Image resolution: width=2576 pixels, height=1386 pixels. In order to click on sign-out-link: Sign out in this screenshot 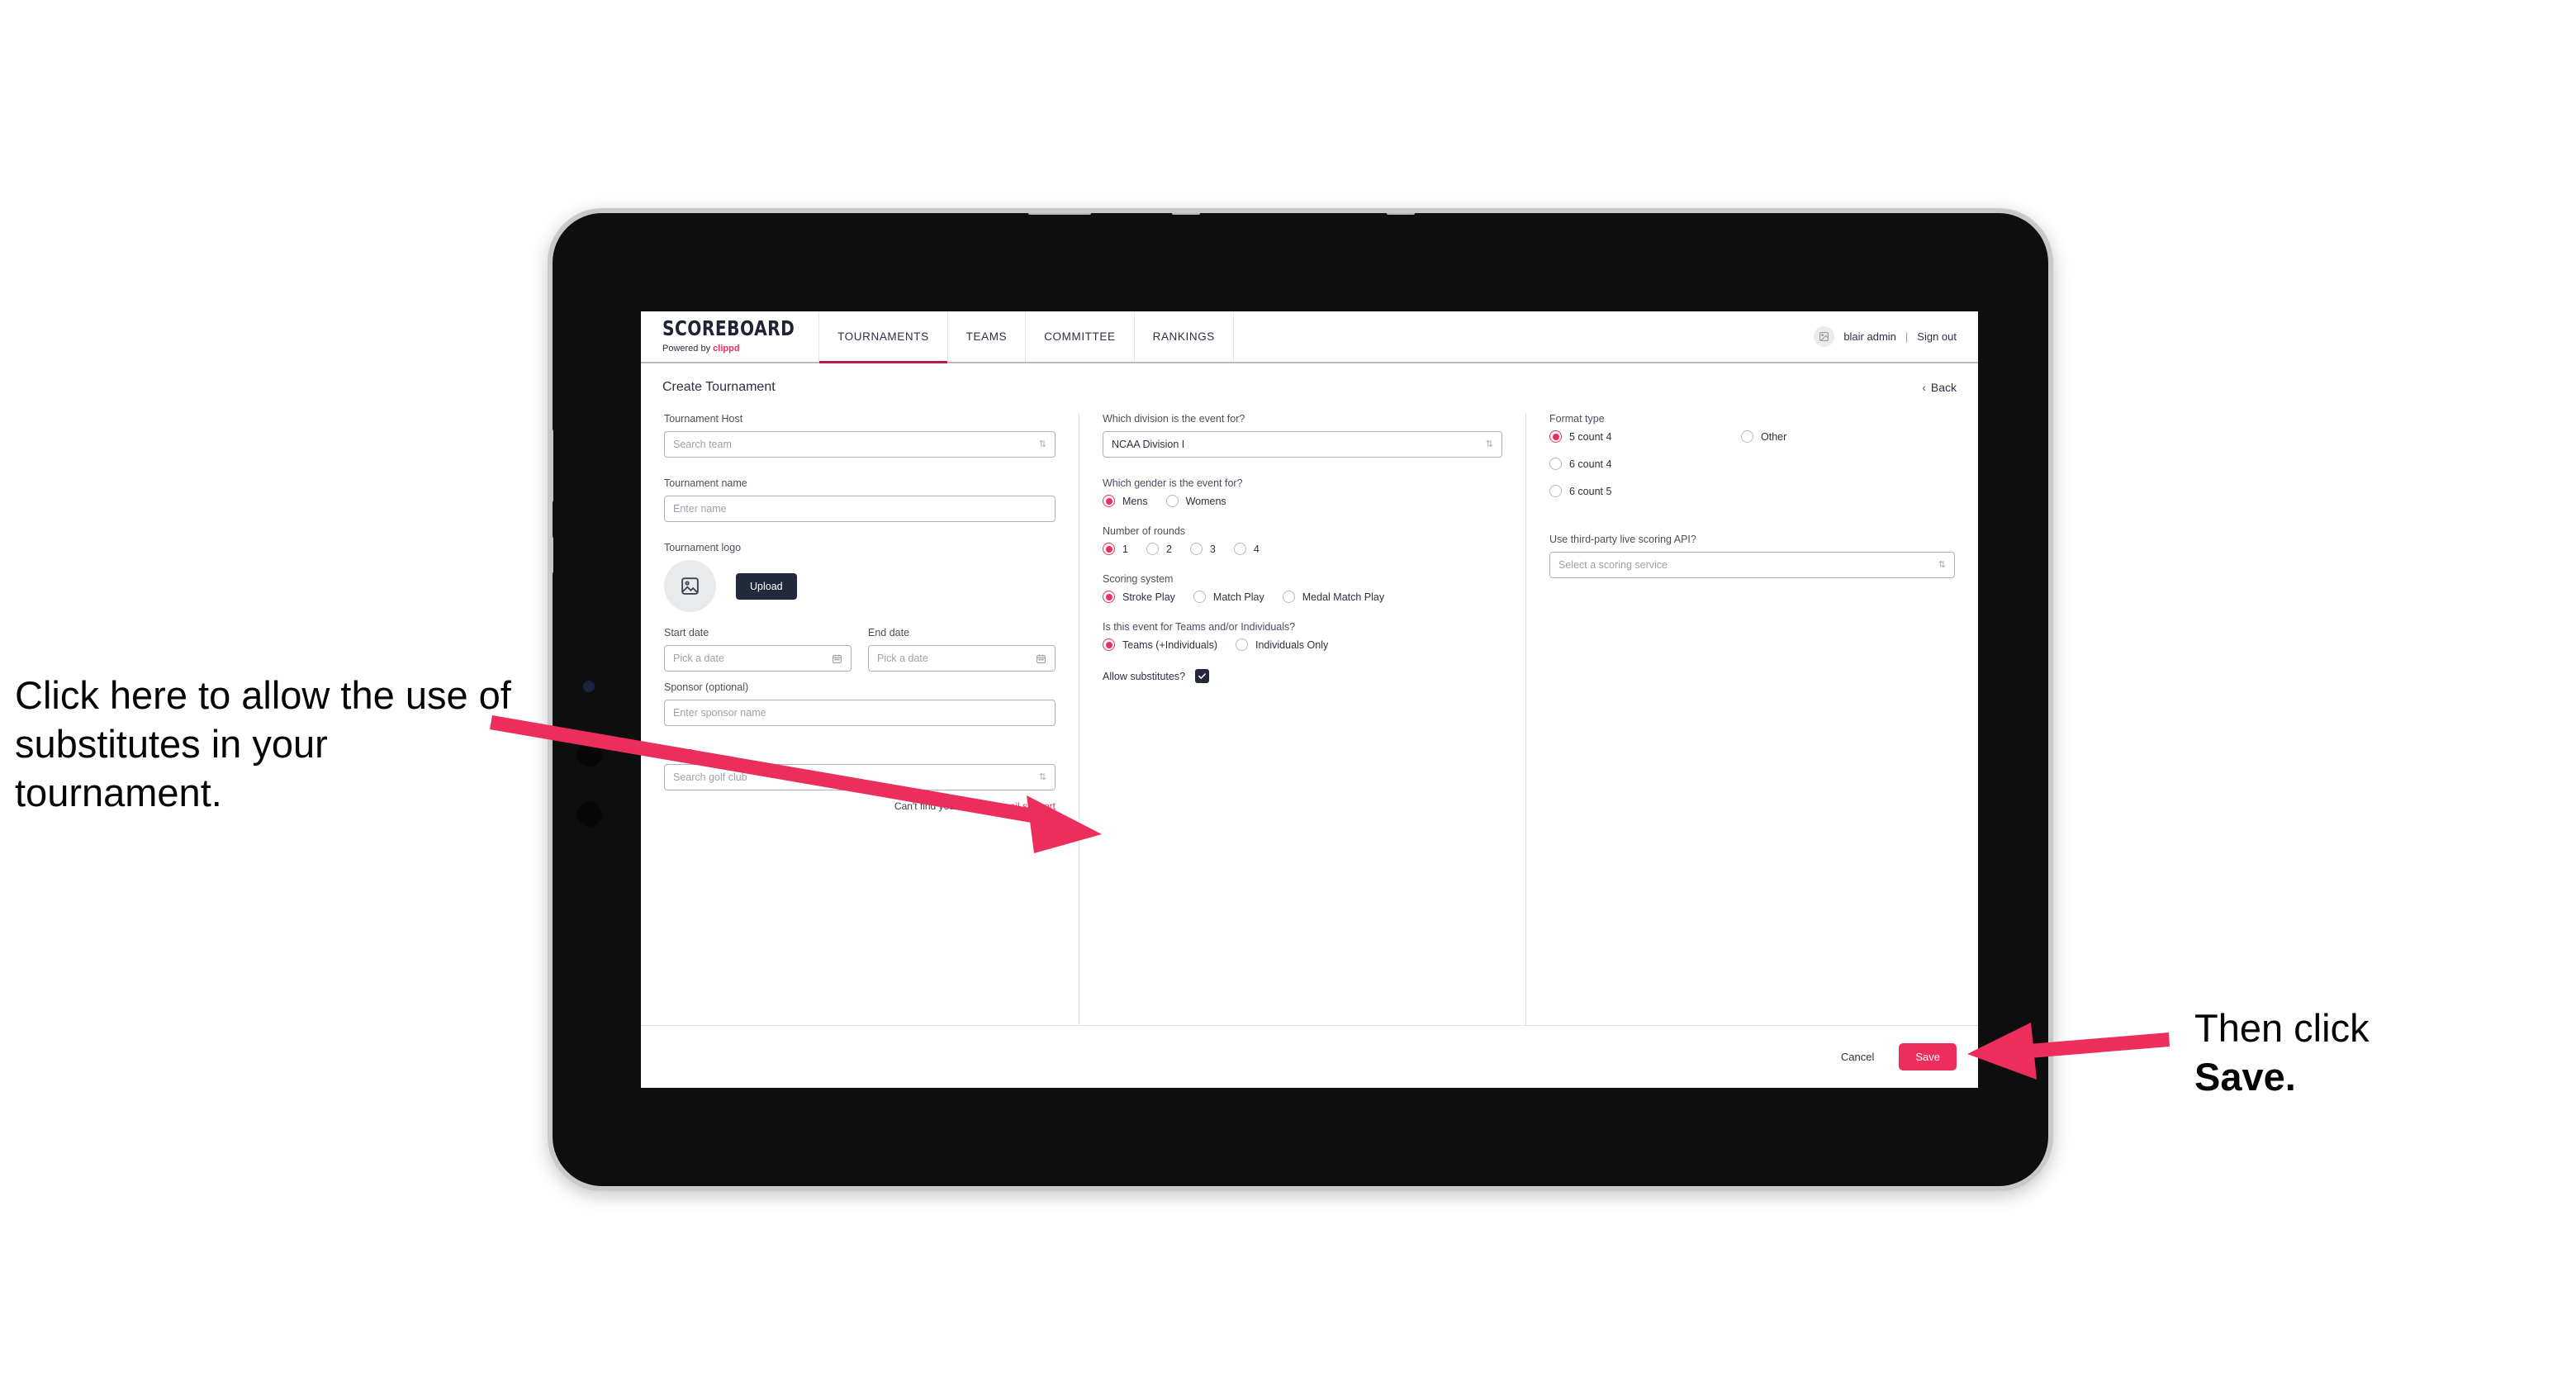, I will do `click(1937, 336)`.